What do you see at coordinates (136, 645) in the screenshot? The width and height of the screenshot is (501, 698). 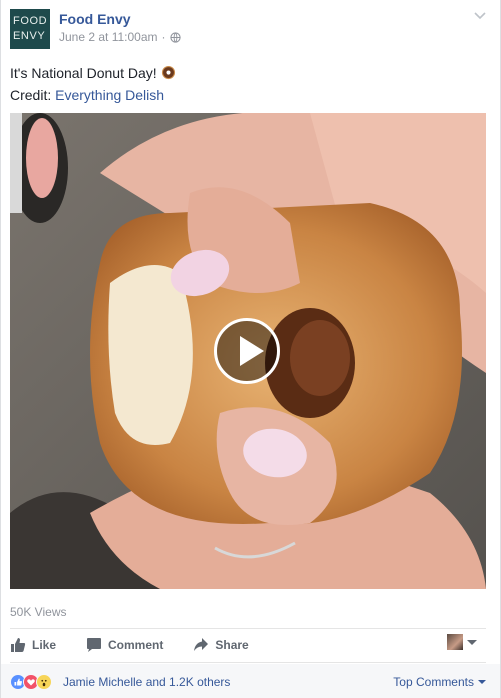 I see `comment-label: Comment` at bounding box center [136, 645].